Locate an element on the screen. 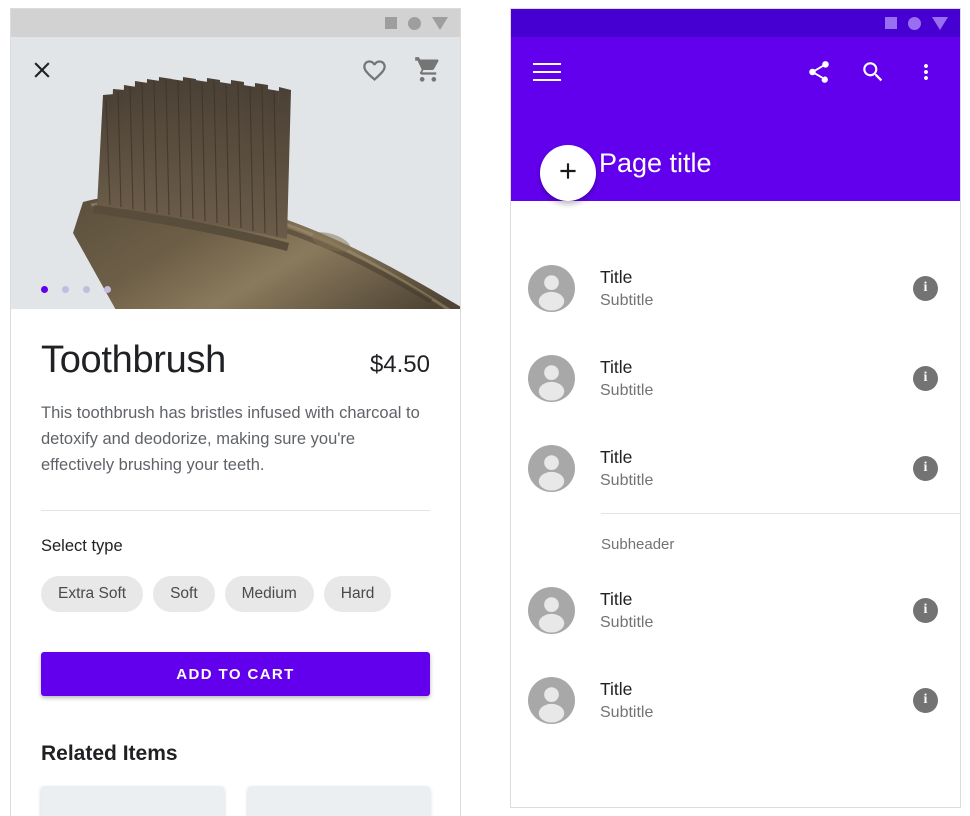  more-vert-icon is located at coordinates (926, 72).